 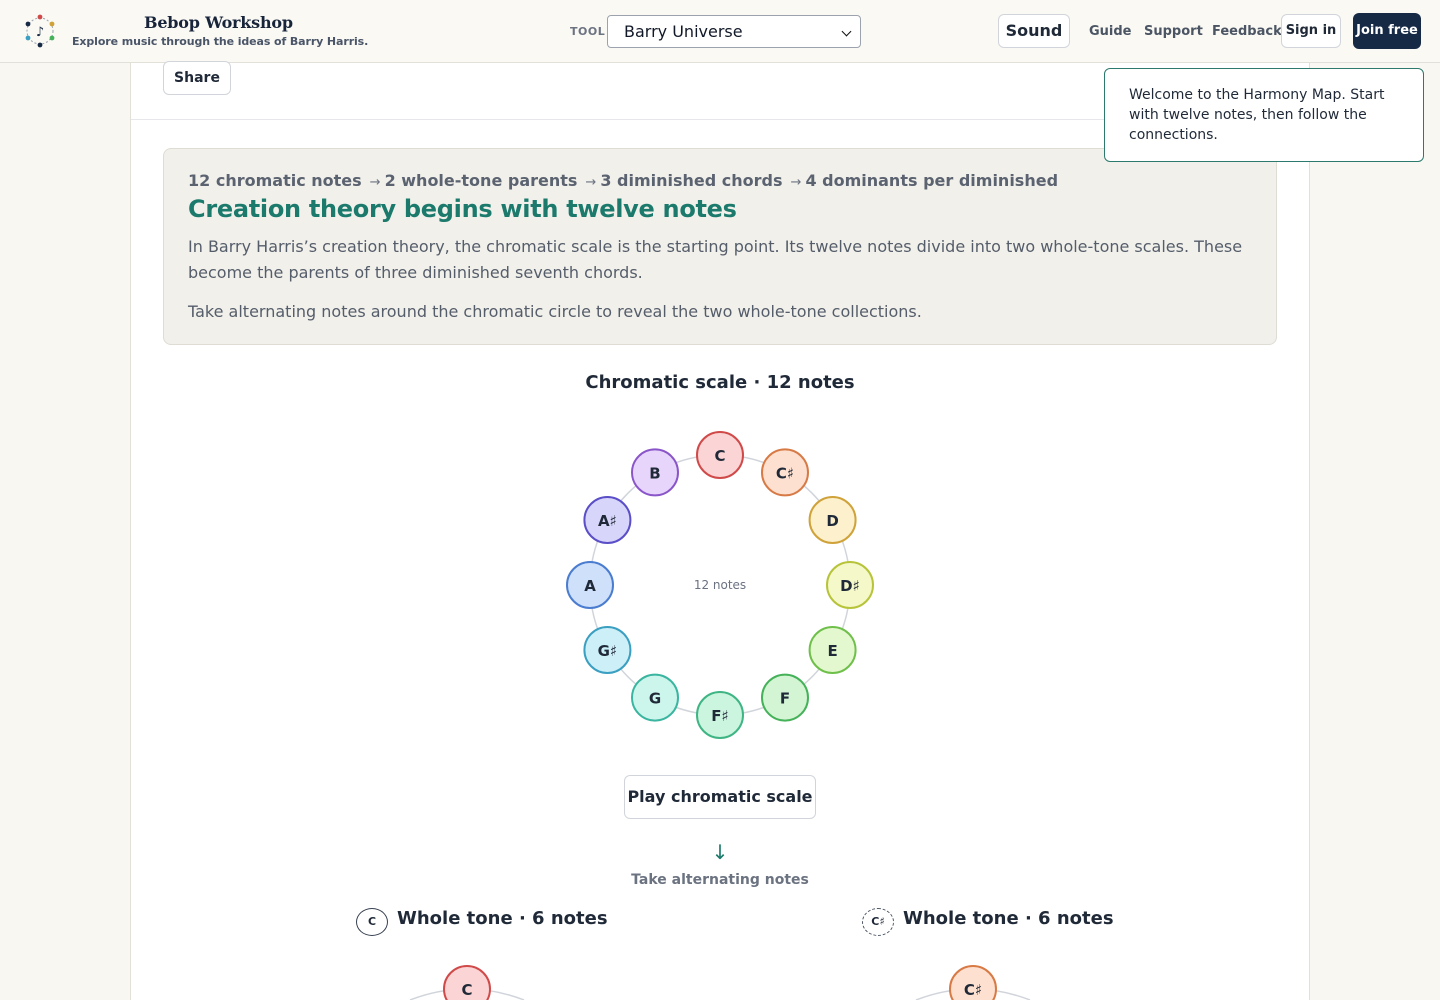 What do you see at coordinates (197, 78) in the screenshot?
I see `share-button: Share` at bounding box center [197, 78].